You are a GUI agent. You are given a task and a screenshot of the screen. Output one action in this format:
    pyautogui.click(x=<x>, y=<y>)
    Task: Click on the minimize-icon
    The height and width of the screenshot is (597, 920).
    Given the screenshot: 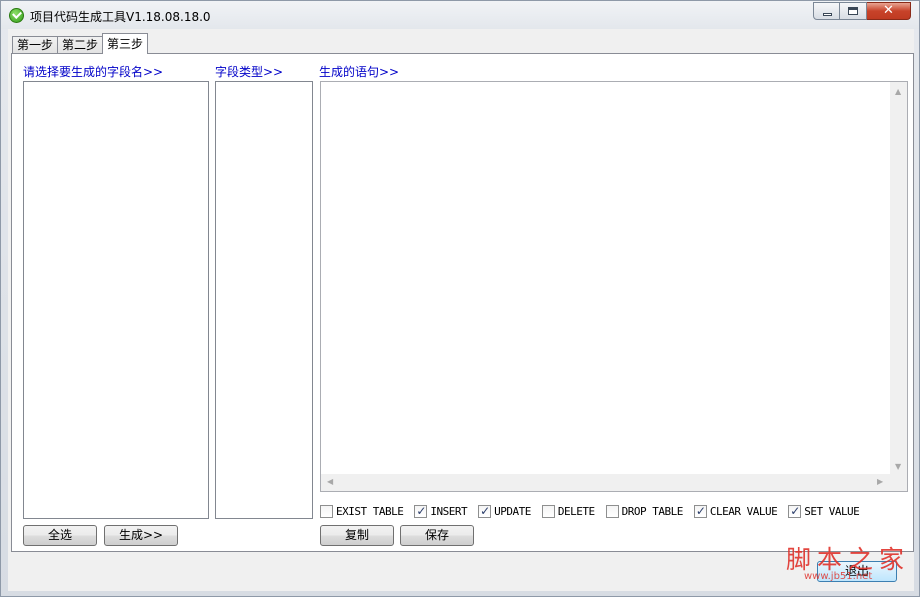 What is the action you would take?
    pyautogui.click(x=827, y=14)
    